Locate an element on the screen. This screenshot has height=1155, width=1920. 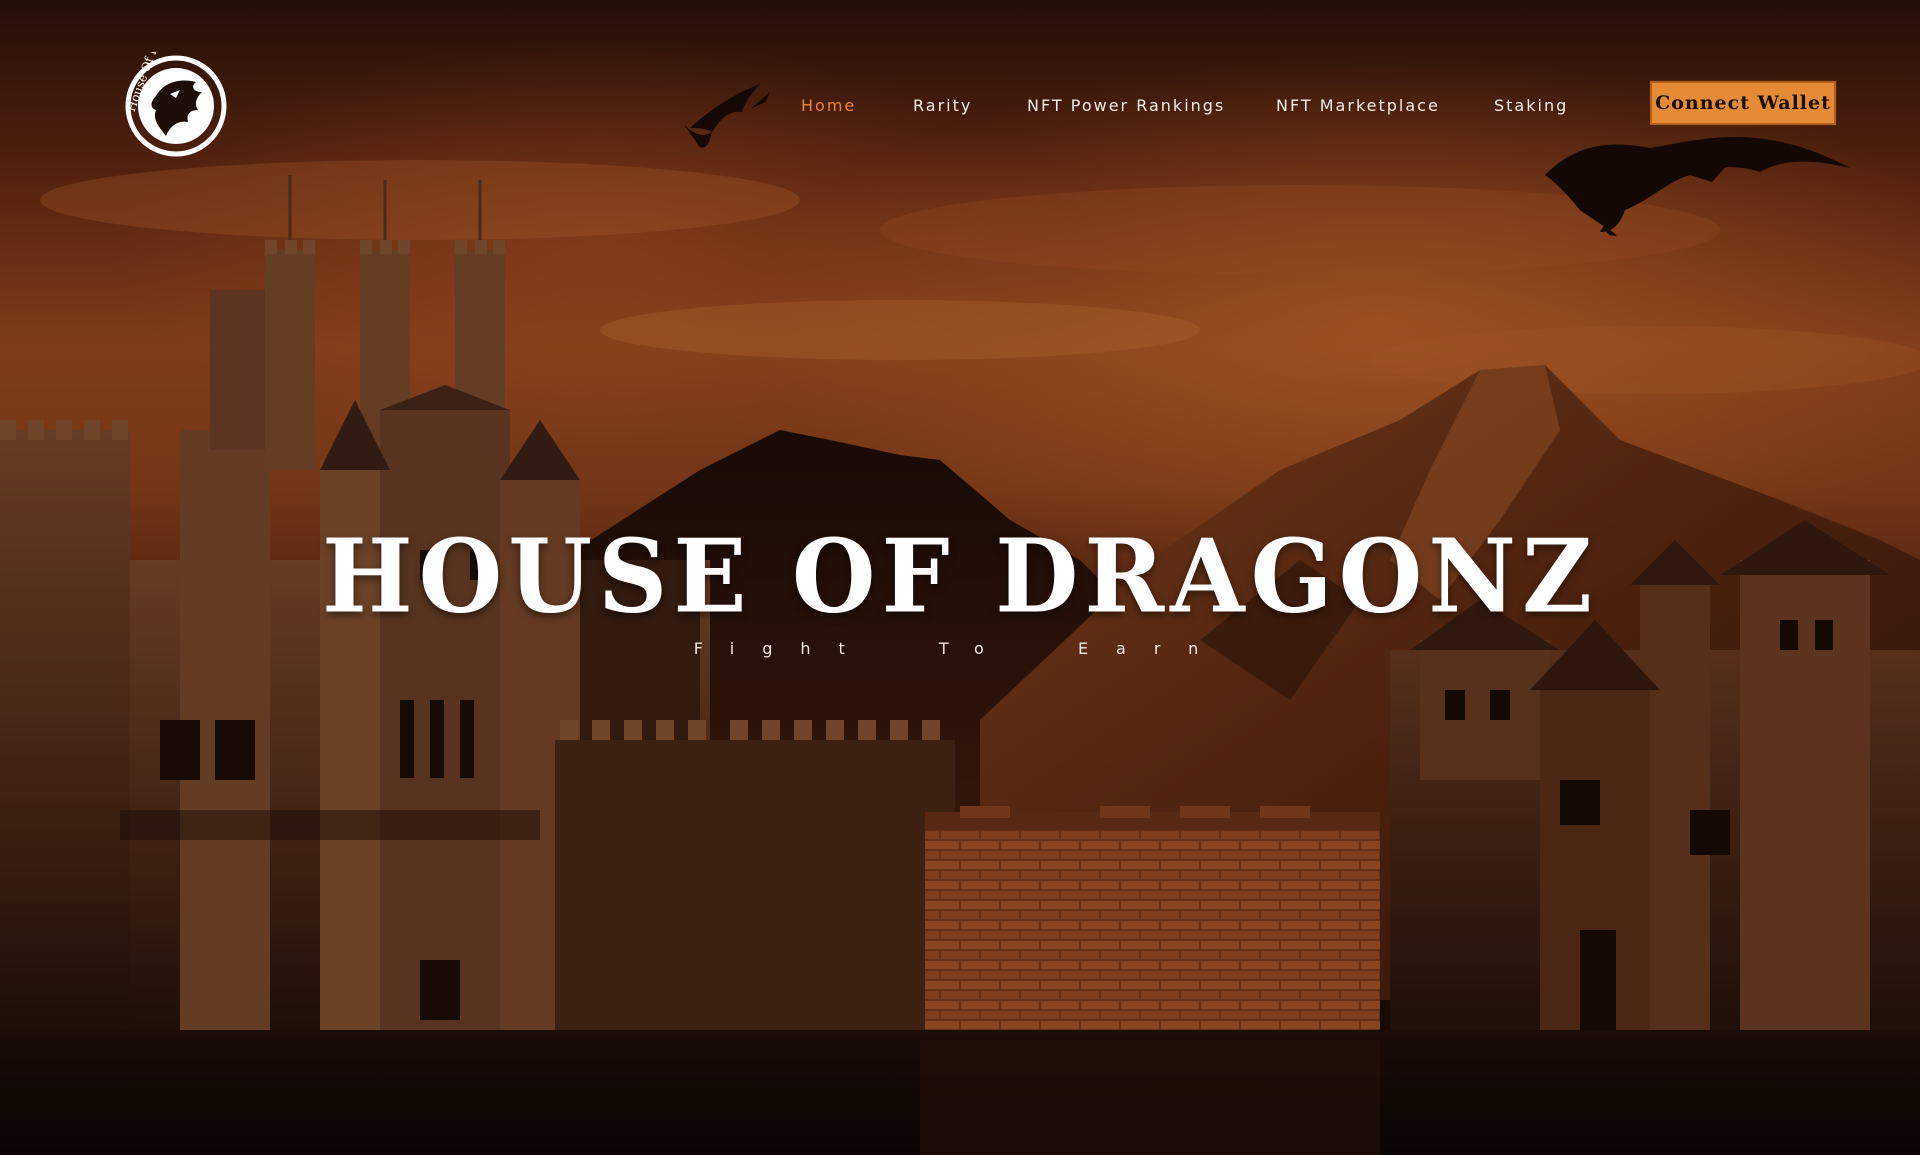
nav-item-staking: Staking is located at coordinates (1531, 105).